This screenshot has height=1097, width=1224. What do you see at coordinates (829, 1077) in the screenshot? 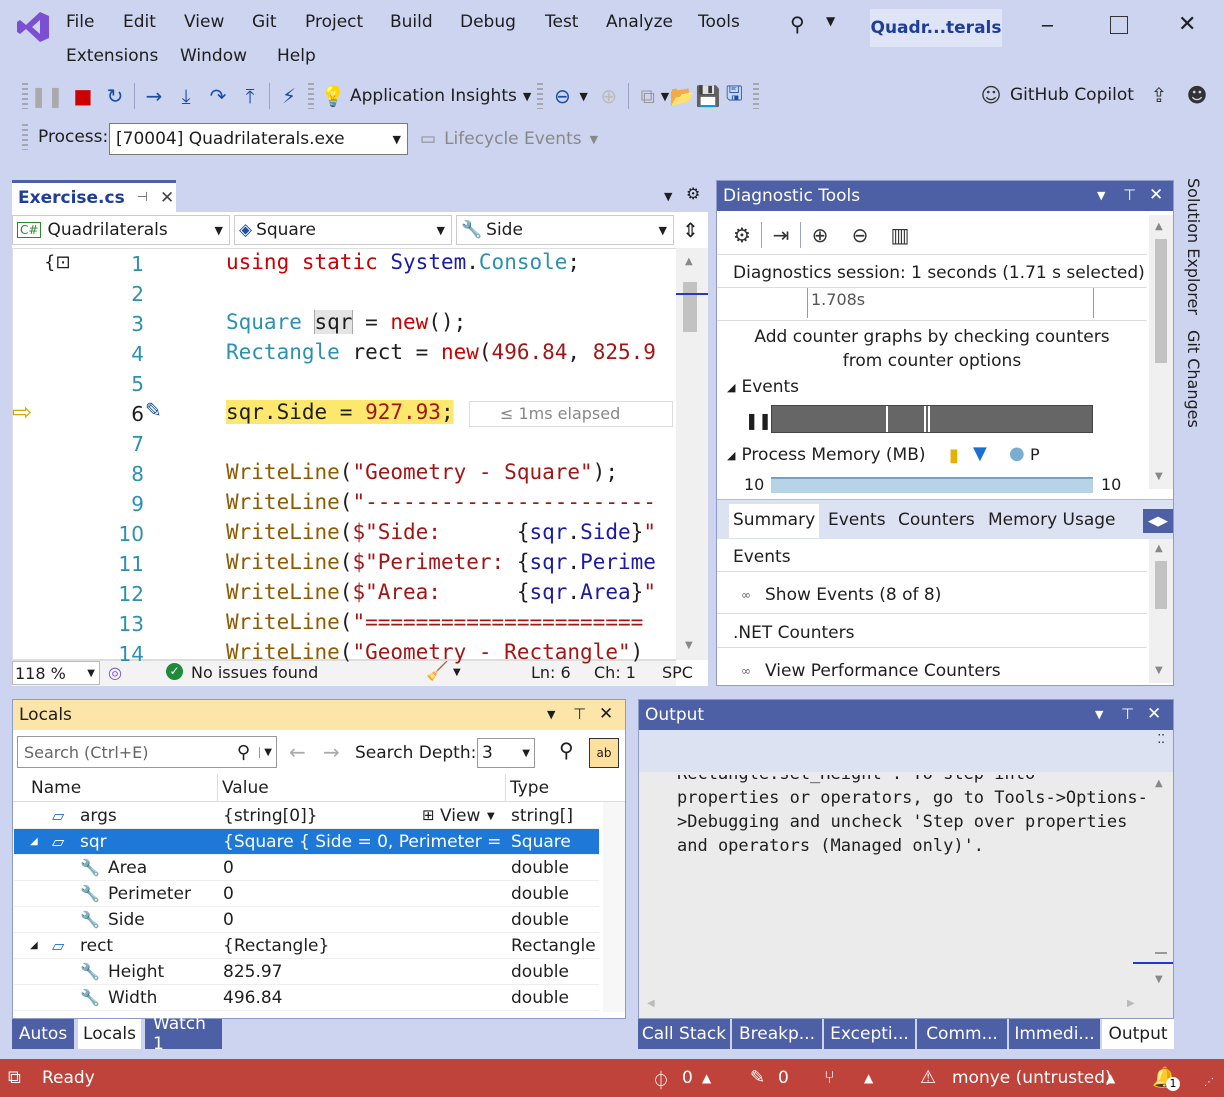
I see `branch-icon: ⑂` at bounding box center [829, 1077].